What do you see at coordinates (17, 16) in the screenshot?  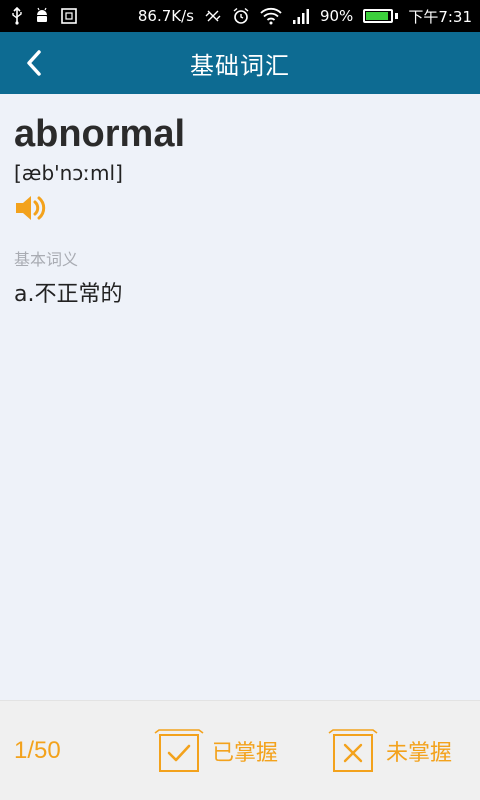 I see `usb-icon` at bounding box center [17, 16].